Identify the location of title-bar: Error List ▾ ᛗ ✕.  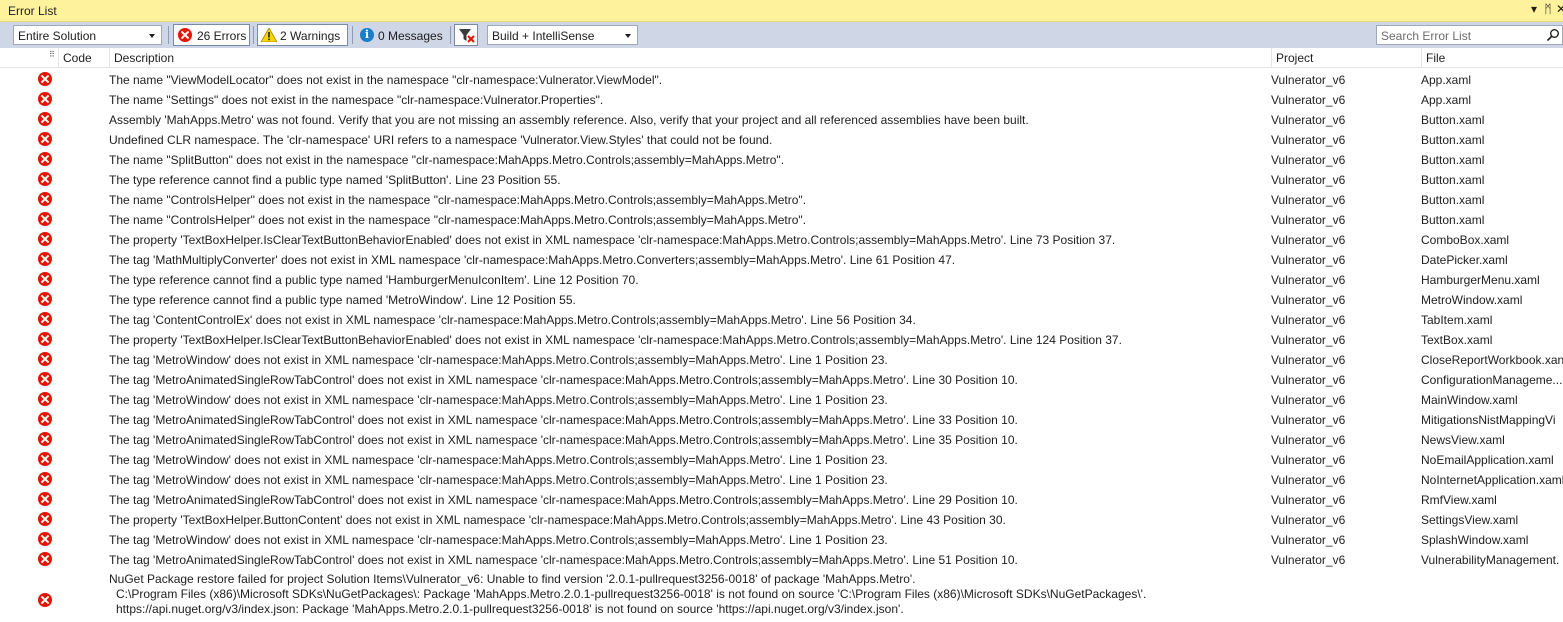
(781, 11).